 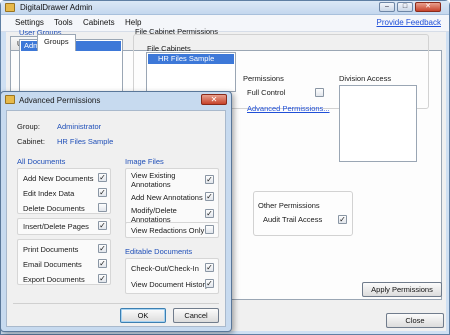 What do you see at coordinates (41, 161) in the screenshot?
I see `all-documents-header: All Documents` at bounding box center [41, 161].